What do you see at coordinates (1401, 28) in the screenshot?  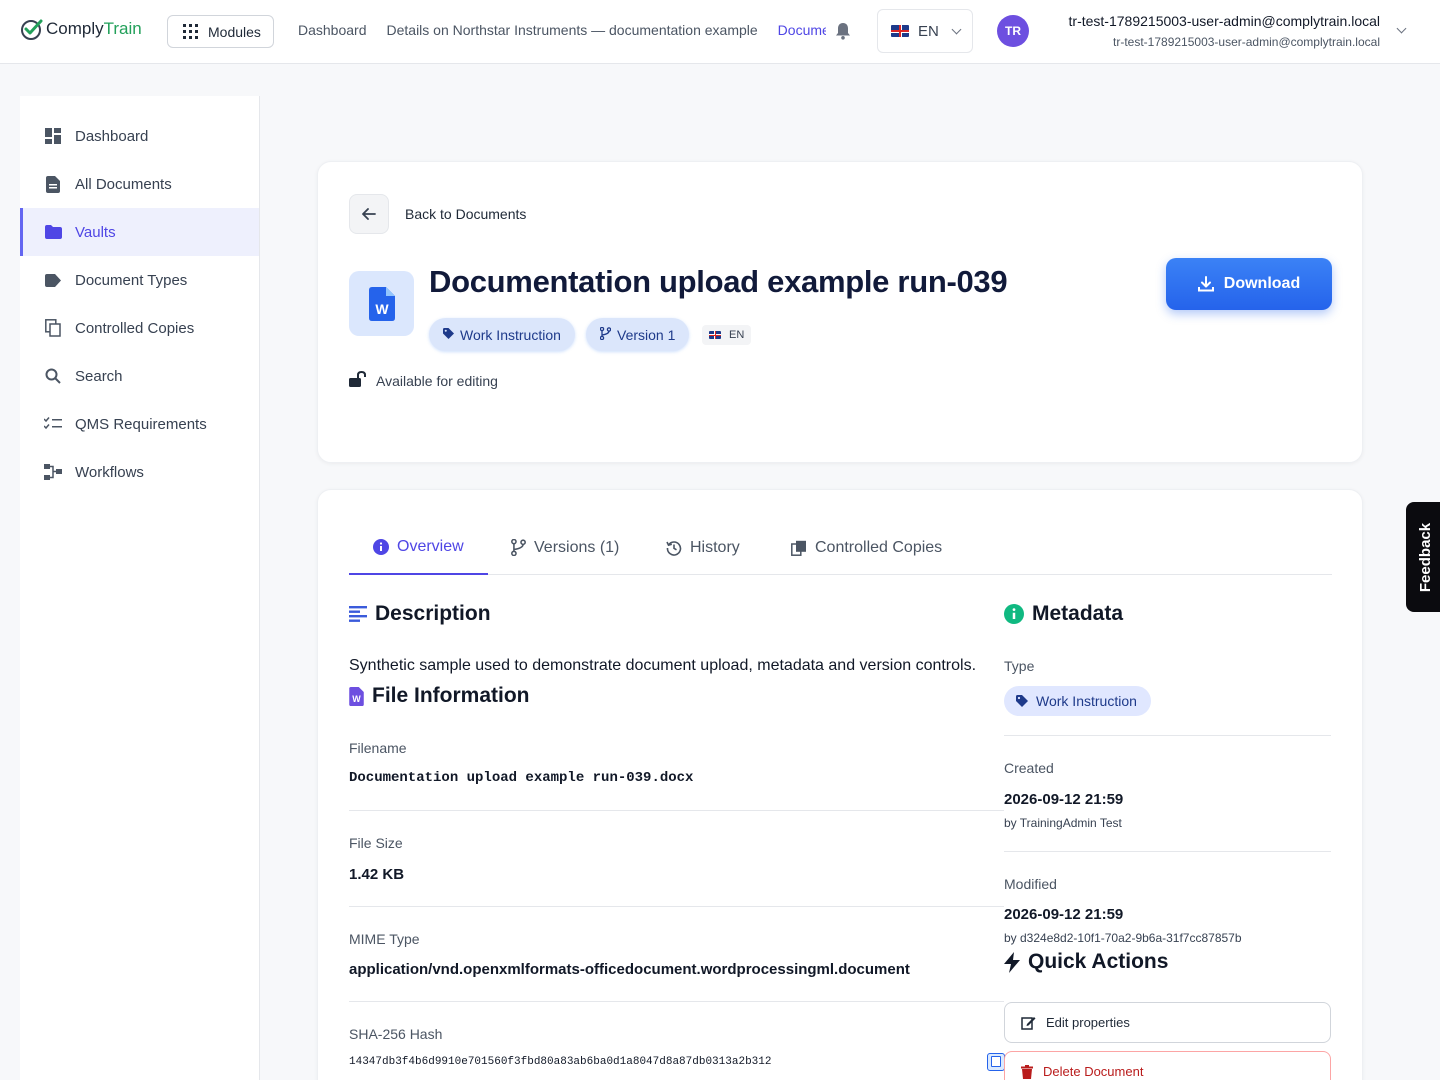 I see `user-menu-chevron-icon` at bounding box center [1401, 28].